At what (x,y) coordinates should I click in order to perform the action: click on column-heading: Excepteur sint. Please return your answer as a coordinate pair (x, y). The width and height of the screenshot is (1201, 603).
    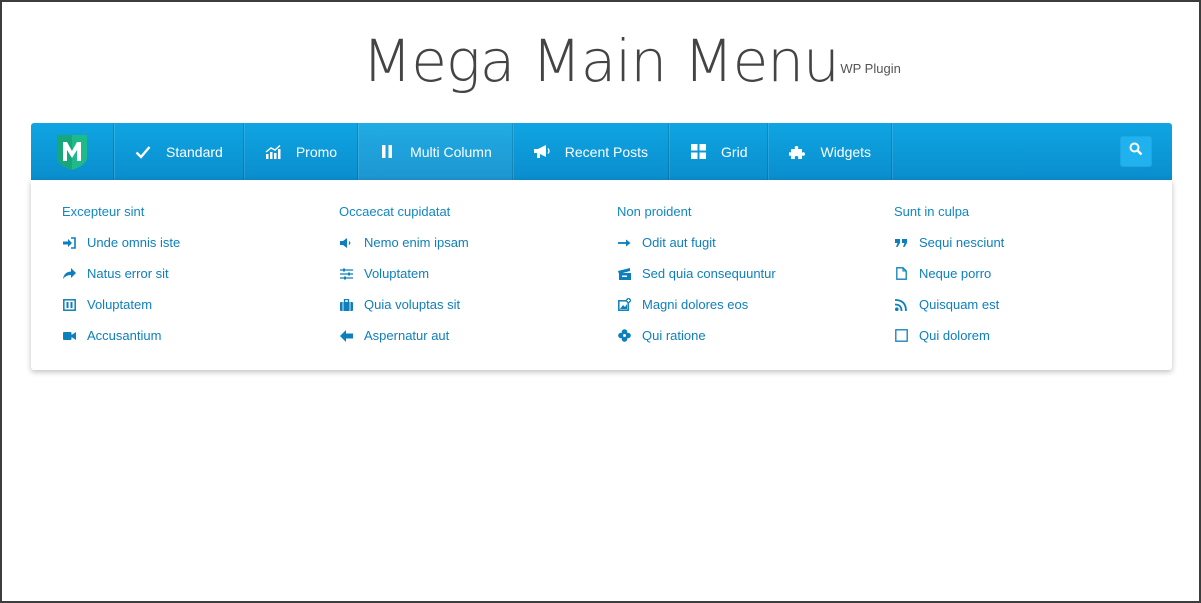
    Looking at the image, I should click on (103, 211).